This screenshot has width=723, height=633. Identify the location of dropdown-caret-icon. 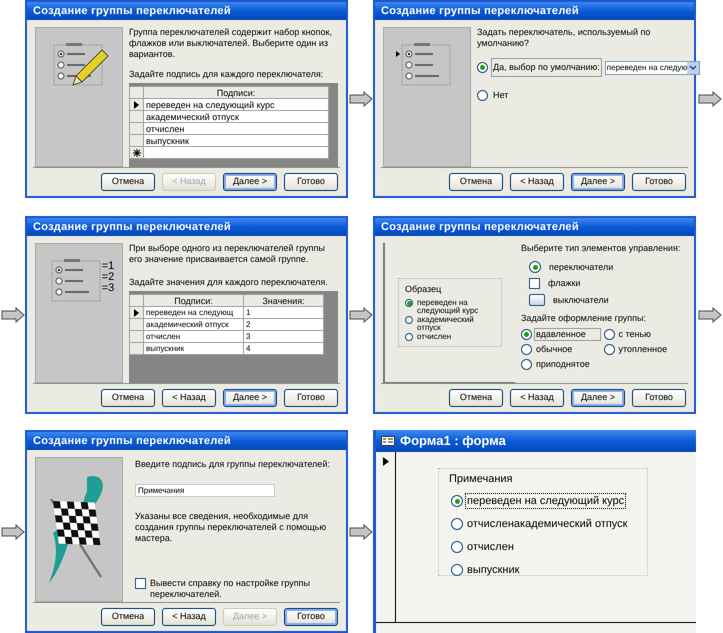
(693, 68).